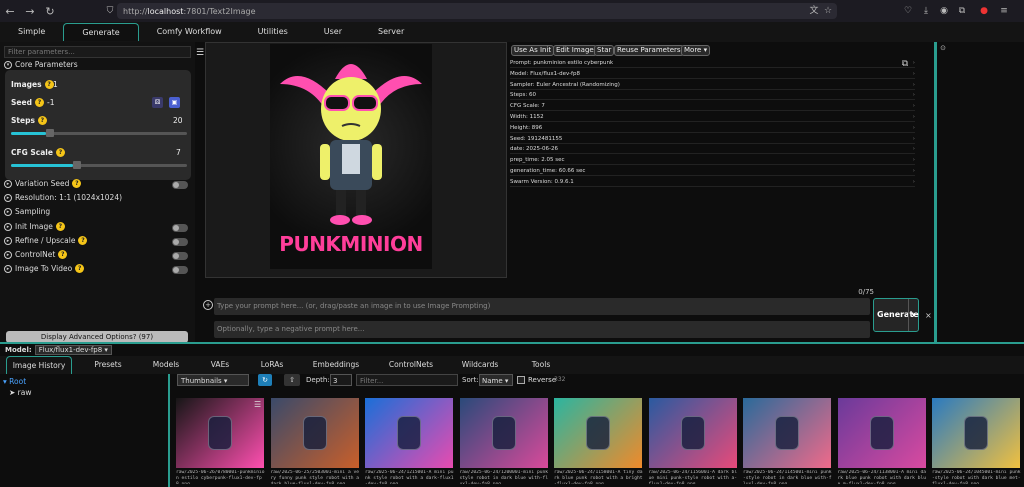 Image resolution: width=1024 pixels, height=487 pixels. I want to click on seed-value: -1, so click(50, 102).